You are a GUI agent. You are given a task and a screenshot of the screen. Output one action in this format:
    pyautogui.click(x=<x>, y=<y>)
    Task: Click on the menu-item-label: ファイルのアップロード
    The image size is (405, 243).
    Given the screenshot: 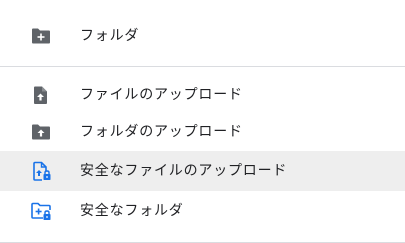 What is the action you would take?
    pyautogui.click(x=161, y=95)
    